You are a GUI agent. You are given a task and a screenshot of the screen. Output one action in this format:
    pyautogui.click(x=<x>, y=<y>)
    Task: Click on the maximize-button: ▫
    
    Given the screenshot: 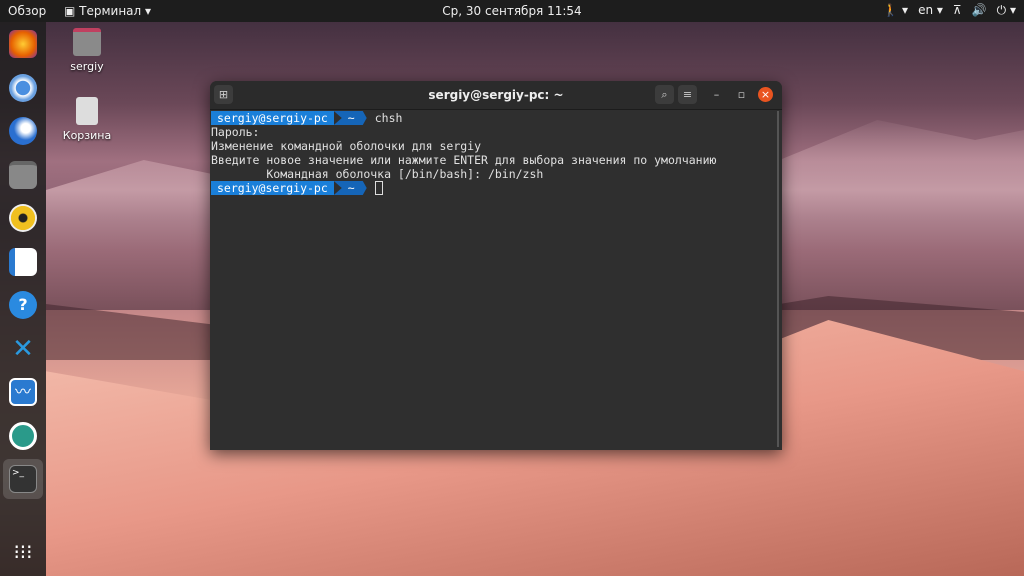 What is the action you would take?
    pyautogui.click(x=741, y=94)
    